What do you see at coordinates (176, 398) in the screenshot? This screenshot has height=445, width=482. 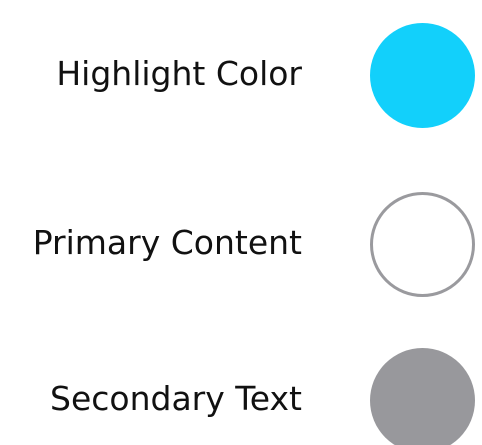 I see `secondary-text-label: Secondary Text` at bounding box center [176, 398].